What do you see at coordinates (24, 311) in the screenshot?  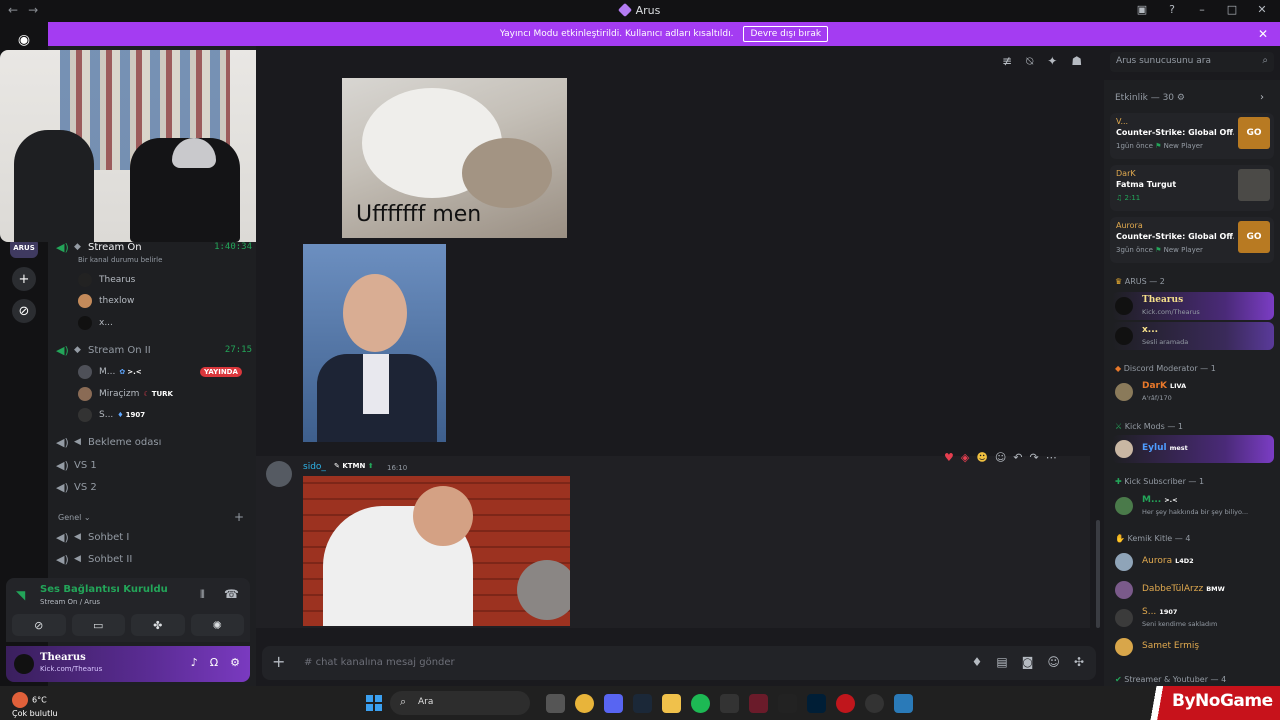 I see `explore-icon: ⊘` at bounding box center [24, 311].